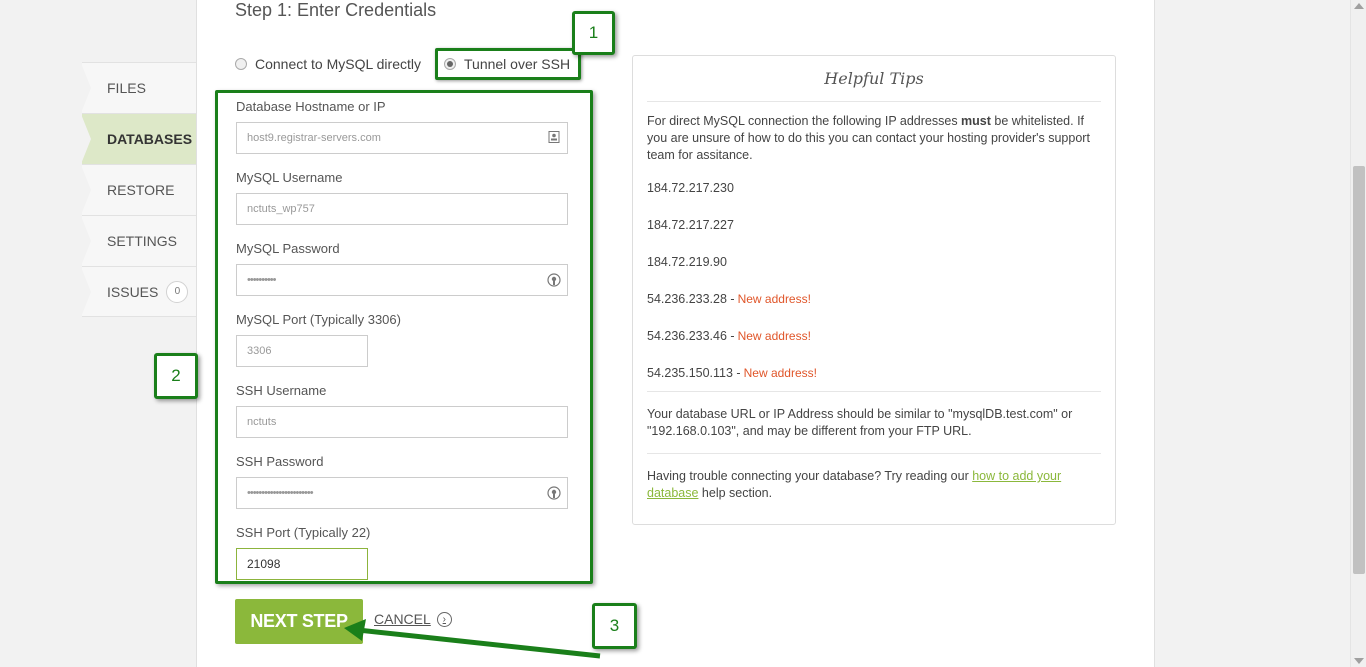  I want to click on sidebar-item-label: SETTINGS, so click(142, 241).